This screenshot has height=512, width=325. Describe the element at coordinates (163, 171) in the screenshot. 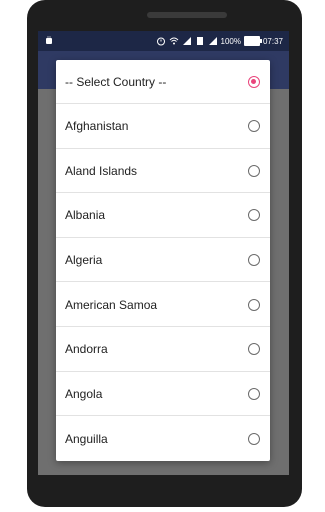

I see `country-option: Aland Islands` at that location.